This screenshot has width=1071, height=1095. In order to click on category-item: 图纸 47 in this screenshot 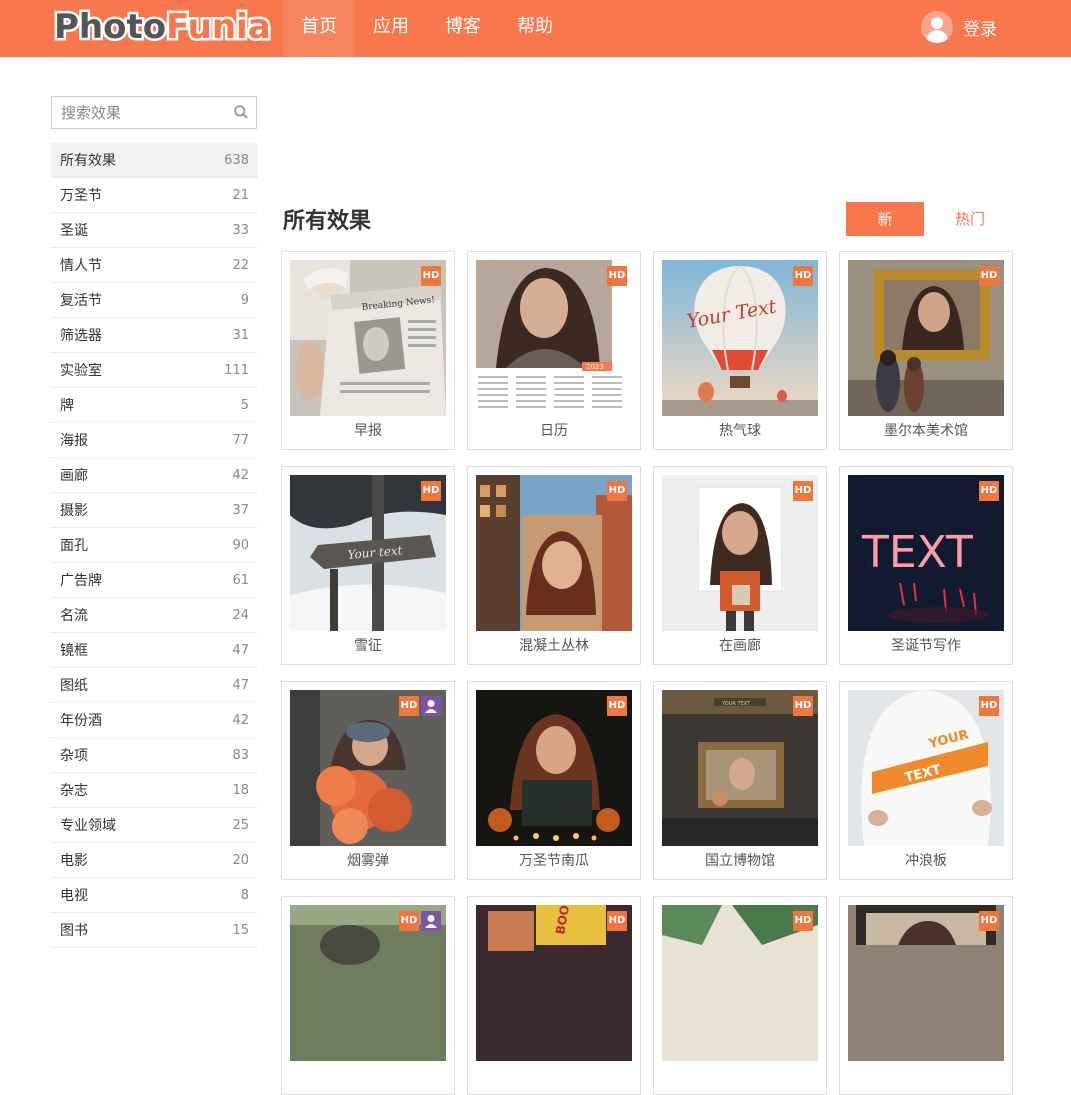, I will do `click(154, 685)`.